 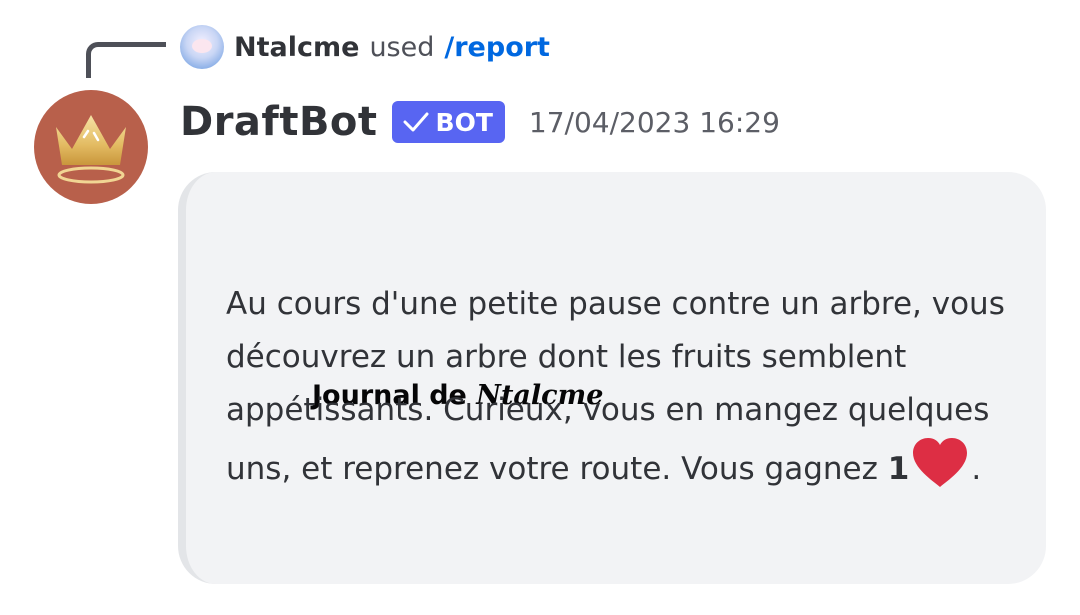 I want to click on embed-body-end: ., so click(x=976, y=469).